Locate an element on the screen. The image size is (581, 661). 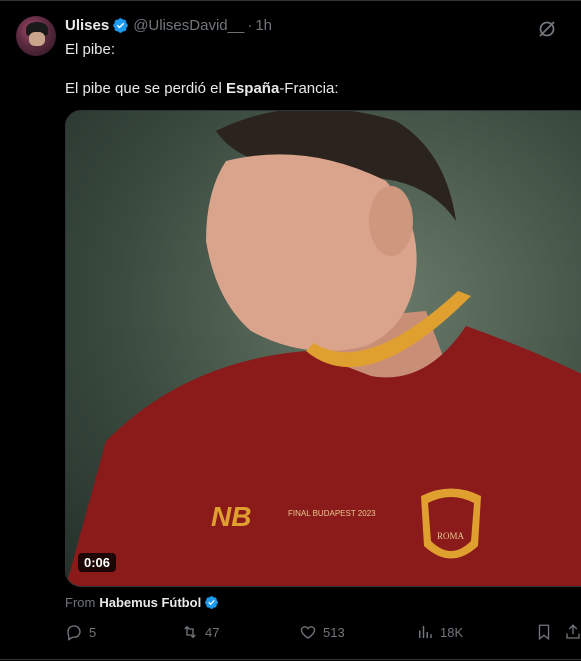
bookmark-icon is located at coordinates (544, 632).